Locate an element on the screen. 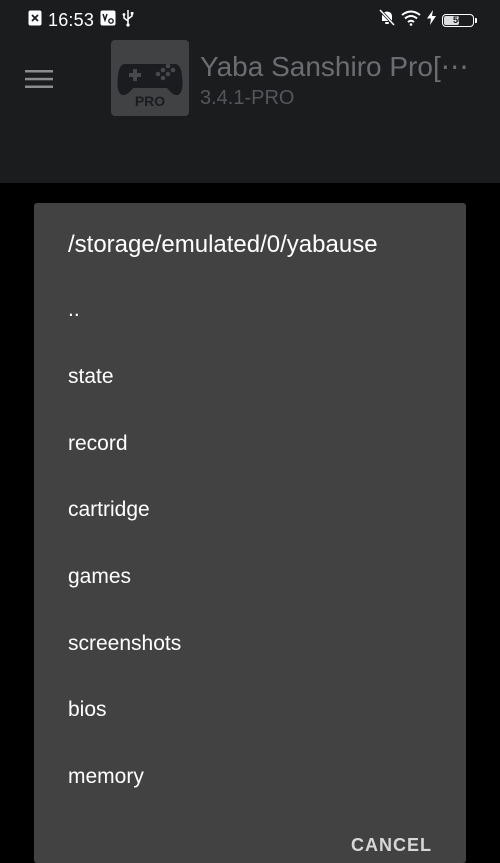 The image size is (500, 863). wifi-icon is located at coordinates (411, 20).